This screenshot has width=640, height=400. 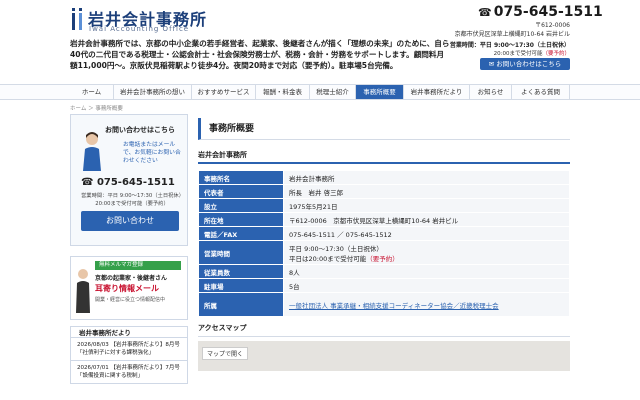 What do you see at coordinates (437, 92) in the screenshot?
I see `nav-newsletter: 岩井事務所だより` at bounding box center [437, 92].